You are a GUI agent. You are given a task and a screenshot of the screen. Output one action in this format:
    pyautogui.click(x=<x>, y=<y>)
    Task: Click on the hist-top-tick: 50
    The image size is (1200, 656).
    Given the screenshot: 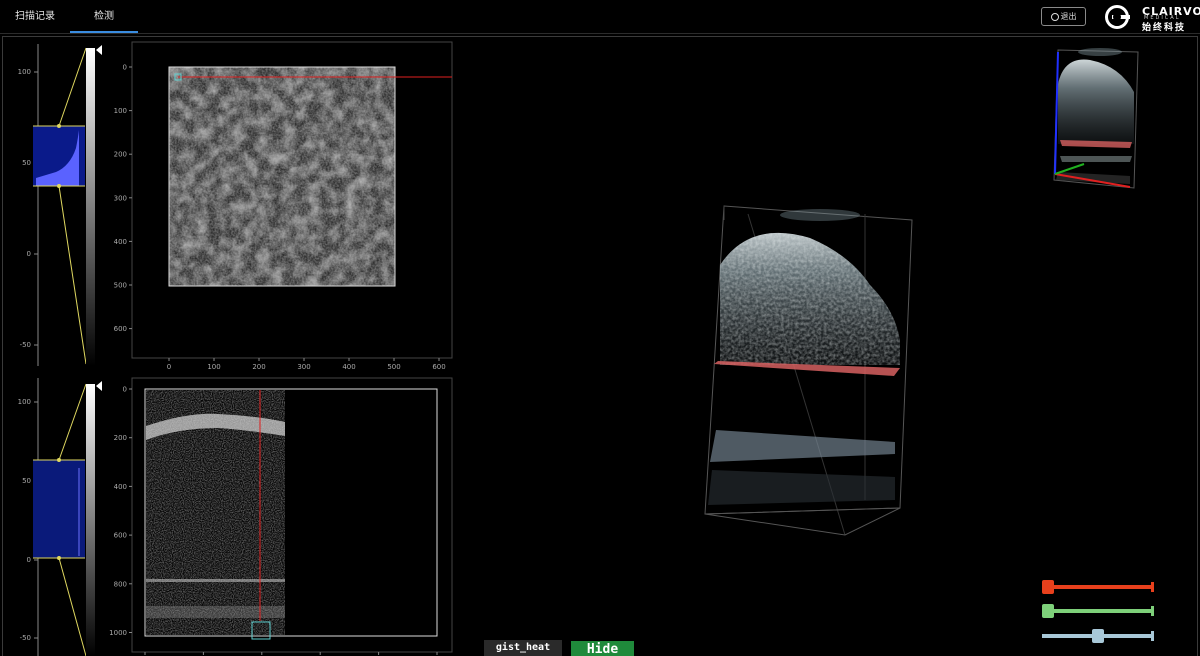 What is the action you would take?
    pyautogui.click(x=26, y=163)
    